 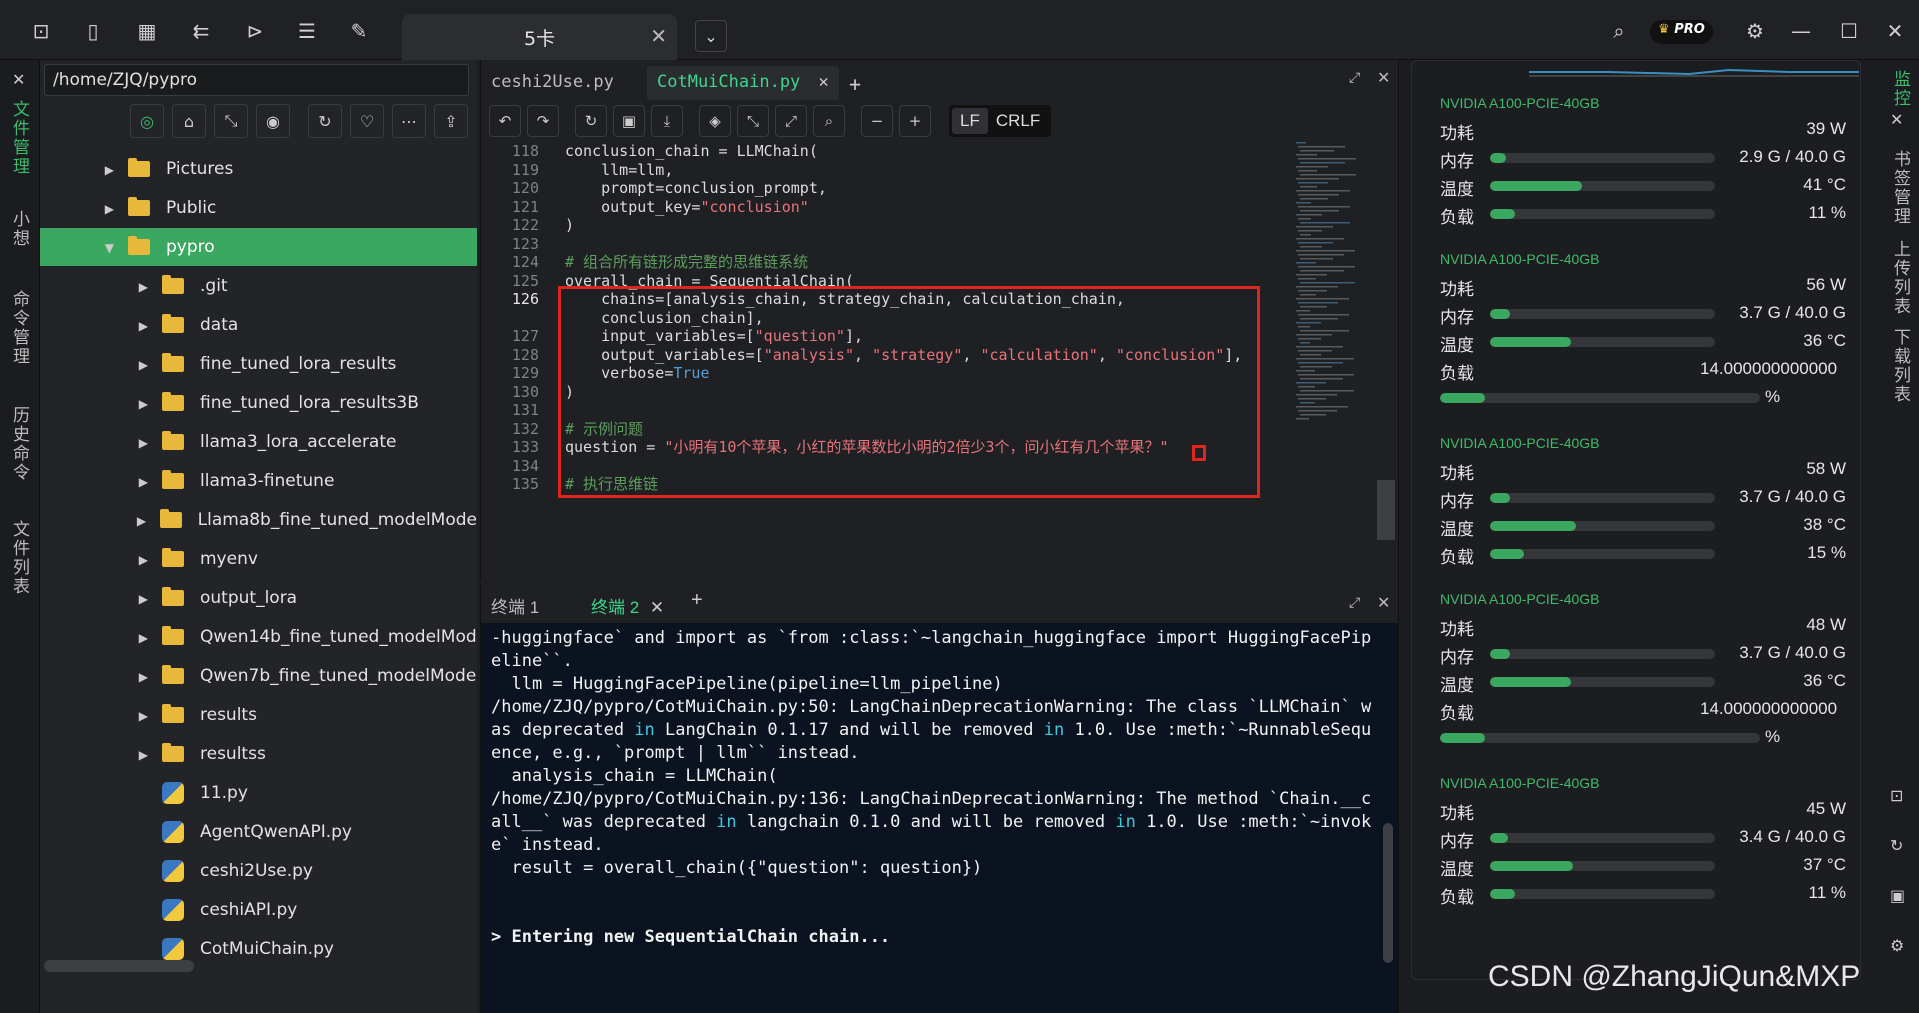 I want to click on home-icon: ⌂, so click(x=189, y=121).